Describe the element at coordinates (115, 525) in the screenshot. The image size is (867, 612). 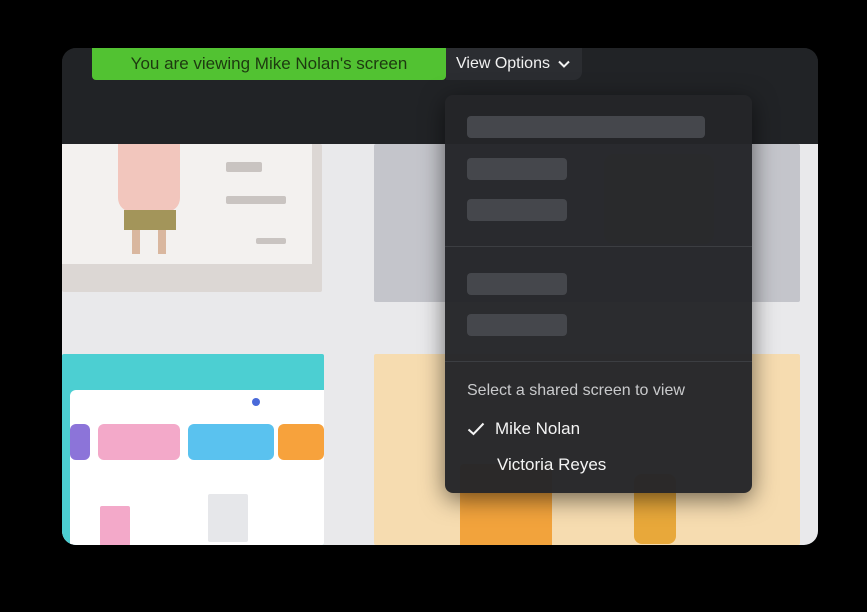
I see `thumb-card` at that location.